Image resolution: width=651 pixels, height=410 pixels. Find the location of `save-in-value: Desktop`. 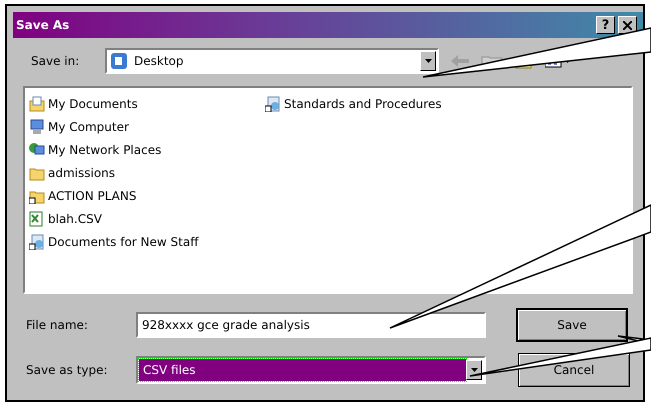

save-in-value: Desktop is located at coordinates (158, 61).